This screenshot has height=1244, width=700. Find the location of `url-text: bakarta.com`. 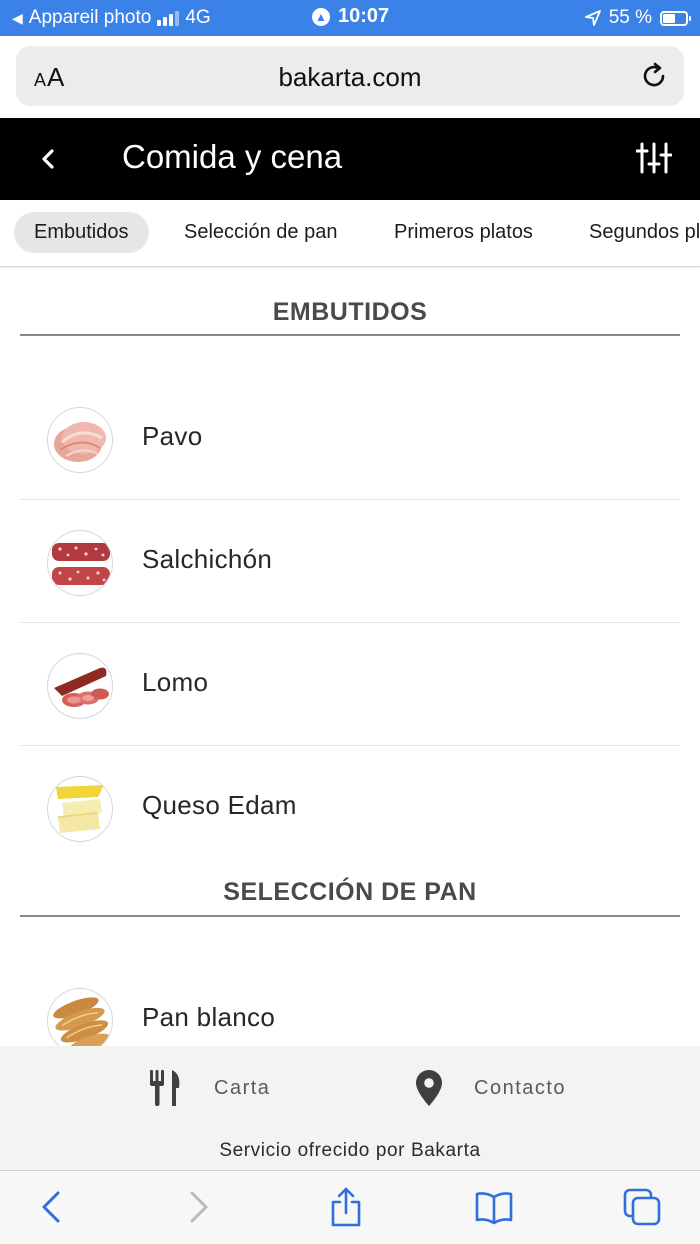

url-text: bakarta.com is located at coordinates (350, 77).